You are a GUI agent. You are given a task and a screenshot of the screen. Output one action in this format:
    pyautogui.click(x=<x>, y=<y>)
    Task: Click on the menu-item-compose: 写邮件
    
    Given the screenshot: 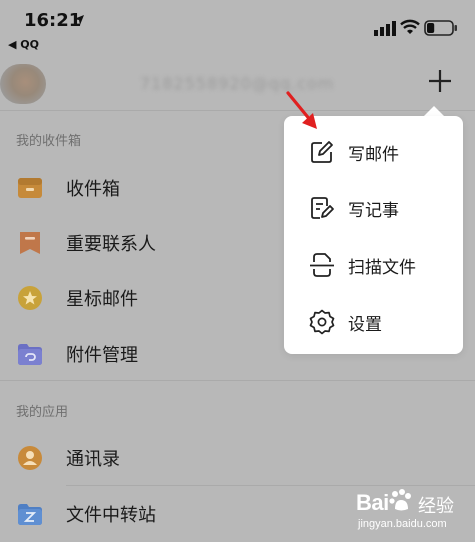 What is the action you would take?
    pyautogui.click(x=373, y=152)
    